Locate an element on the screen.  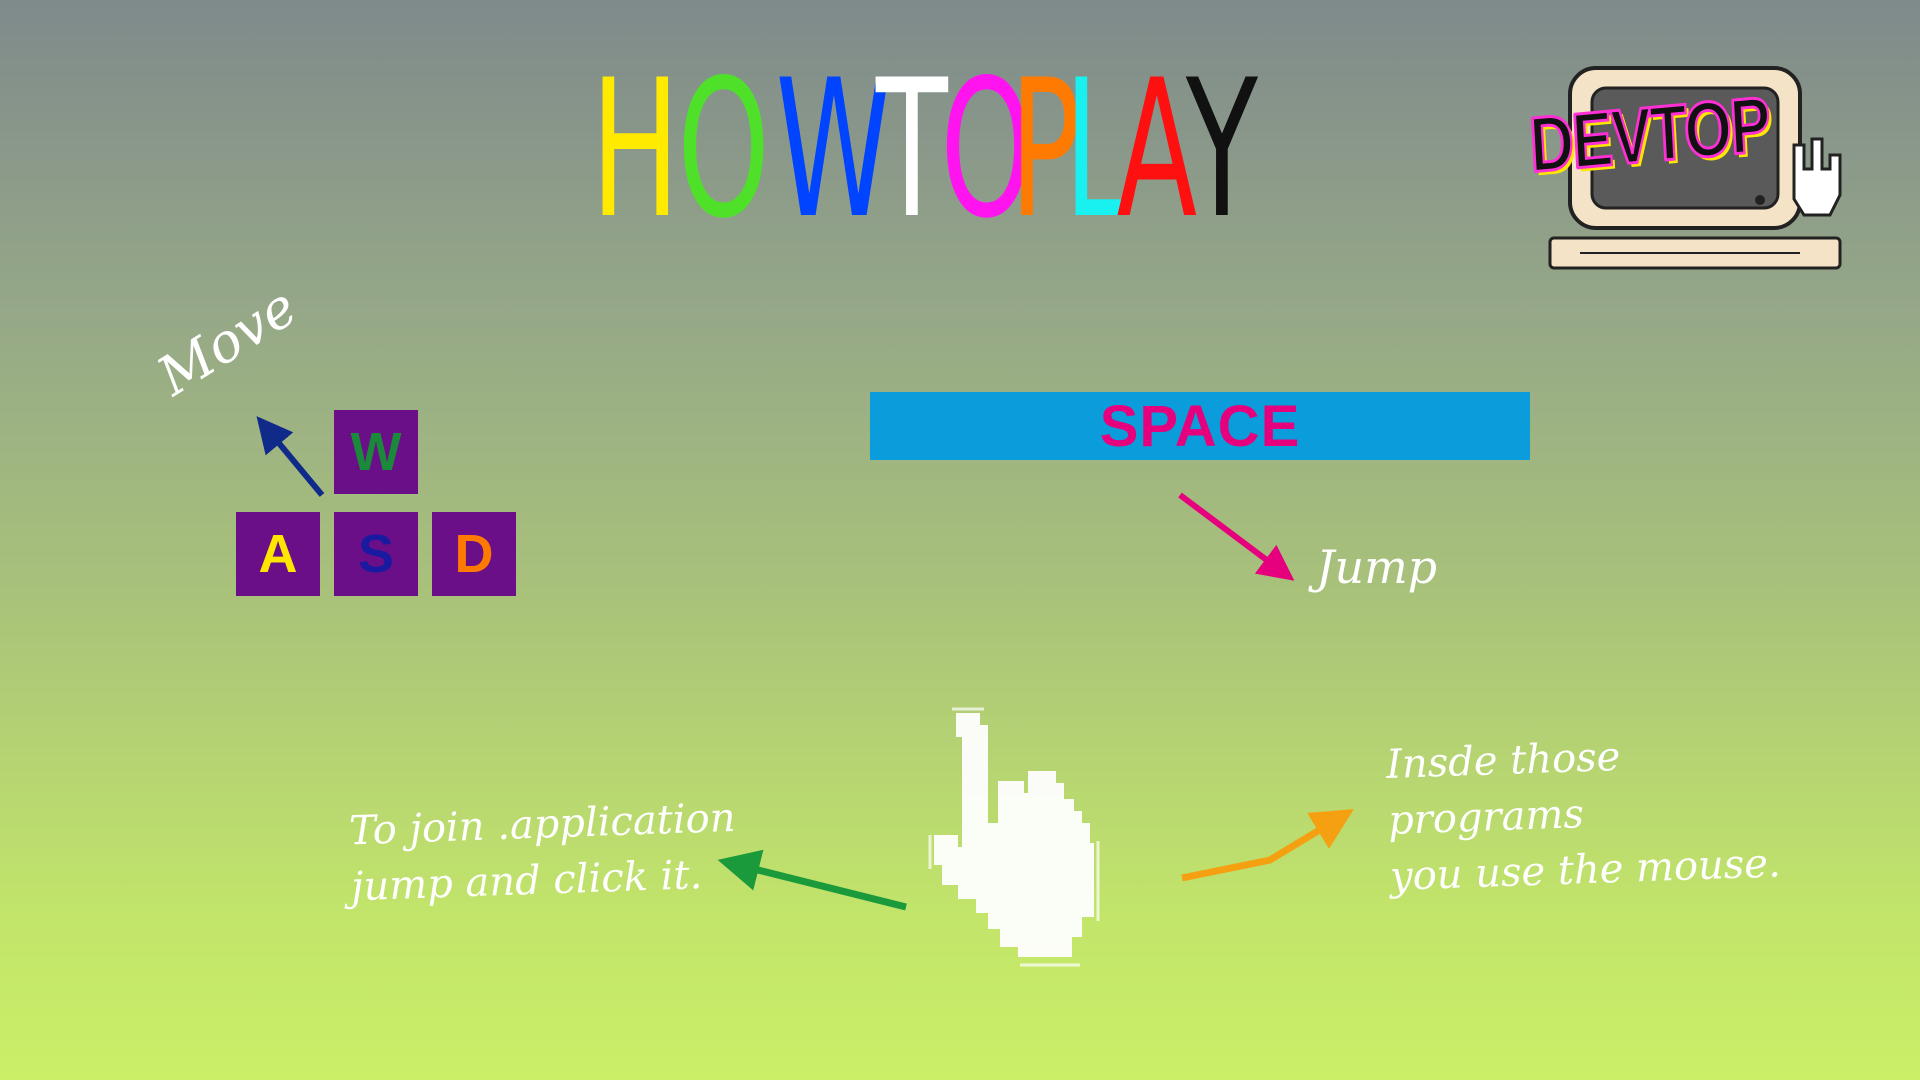
space-key-label: SPACE is located at coordinates (1200, 426).